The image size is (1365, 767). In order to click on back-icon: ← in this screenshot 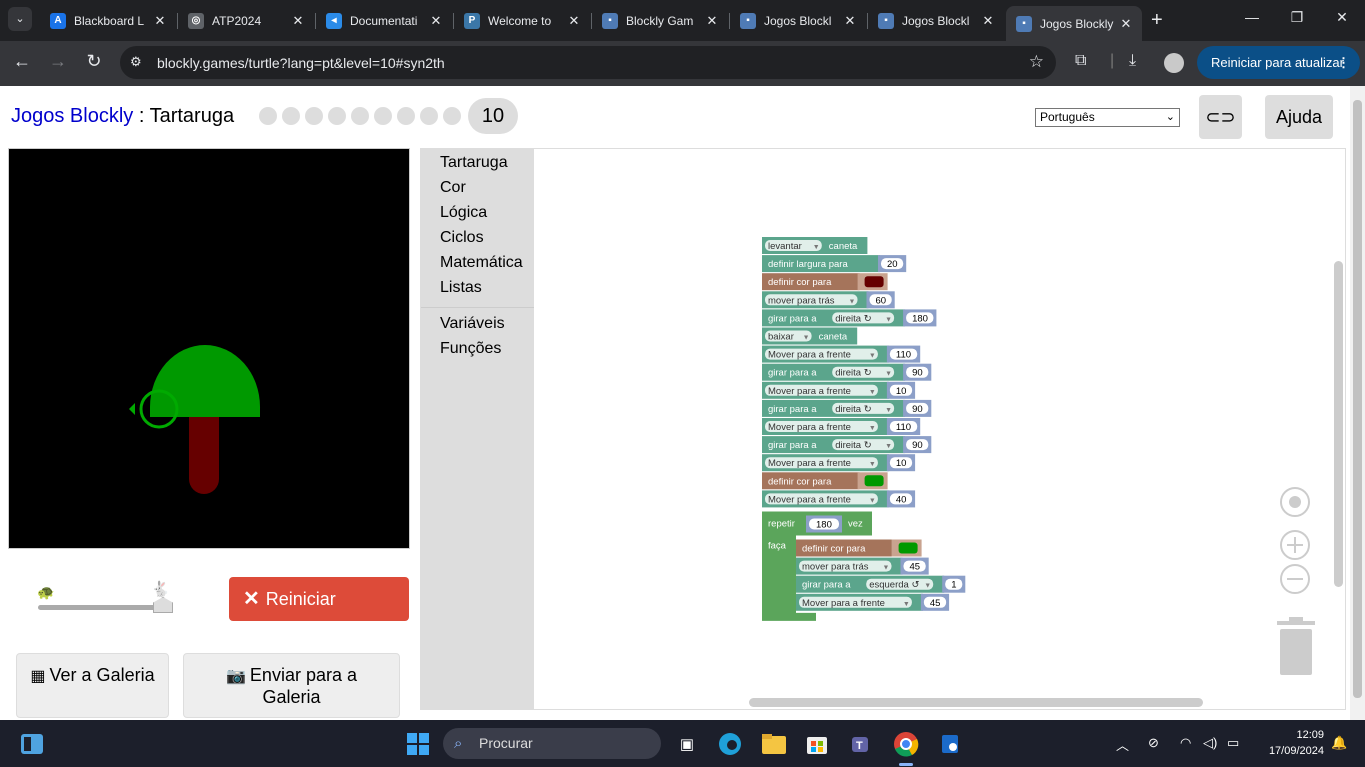, I will do `click(22, 61)`.